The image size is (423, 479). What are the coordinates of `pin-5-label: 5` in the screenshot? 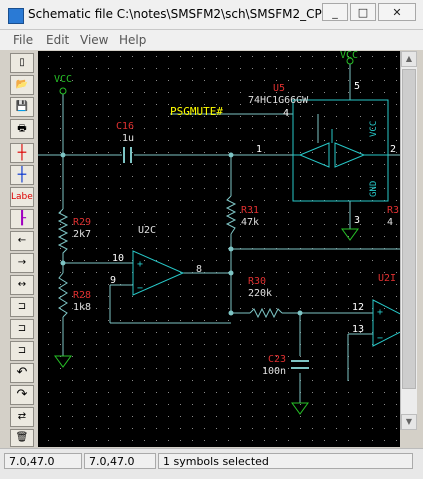 It's located at (357, 86).